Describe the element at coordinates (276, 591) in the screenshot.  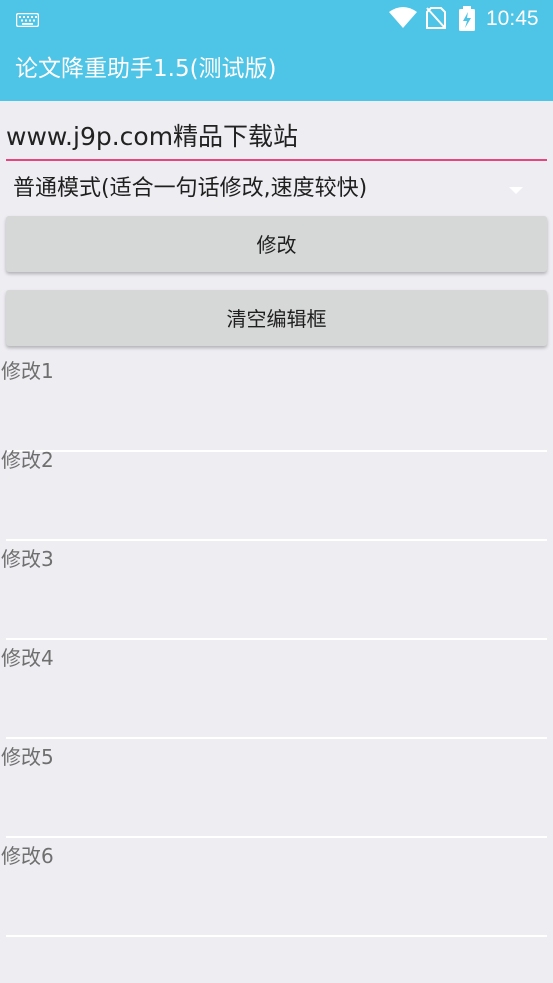
I see `result-field-3: 修改3` at that location.